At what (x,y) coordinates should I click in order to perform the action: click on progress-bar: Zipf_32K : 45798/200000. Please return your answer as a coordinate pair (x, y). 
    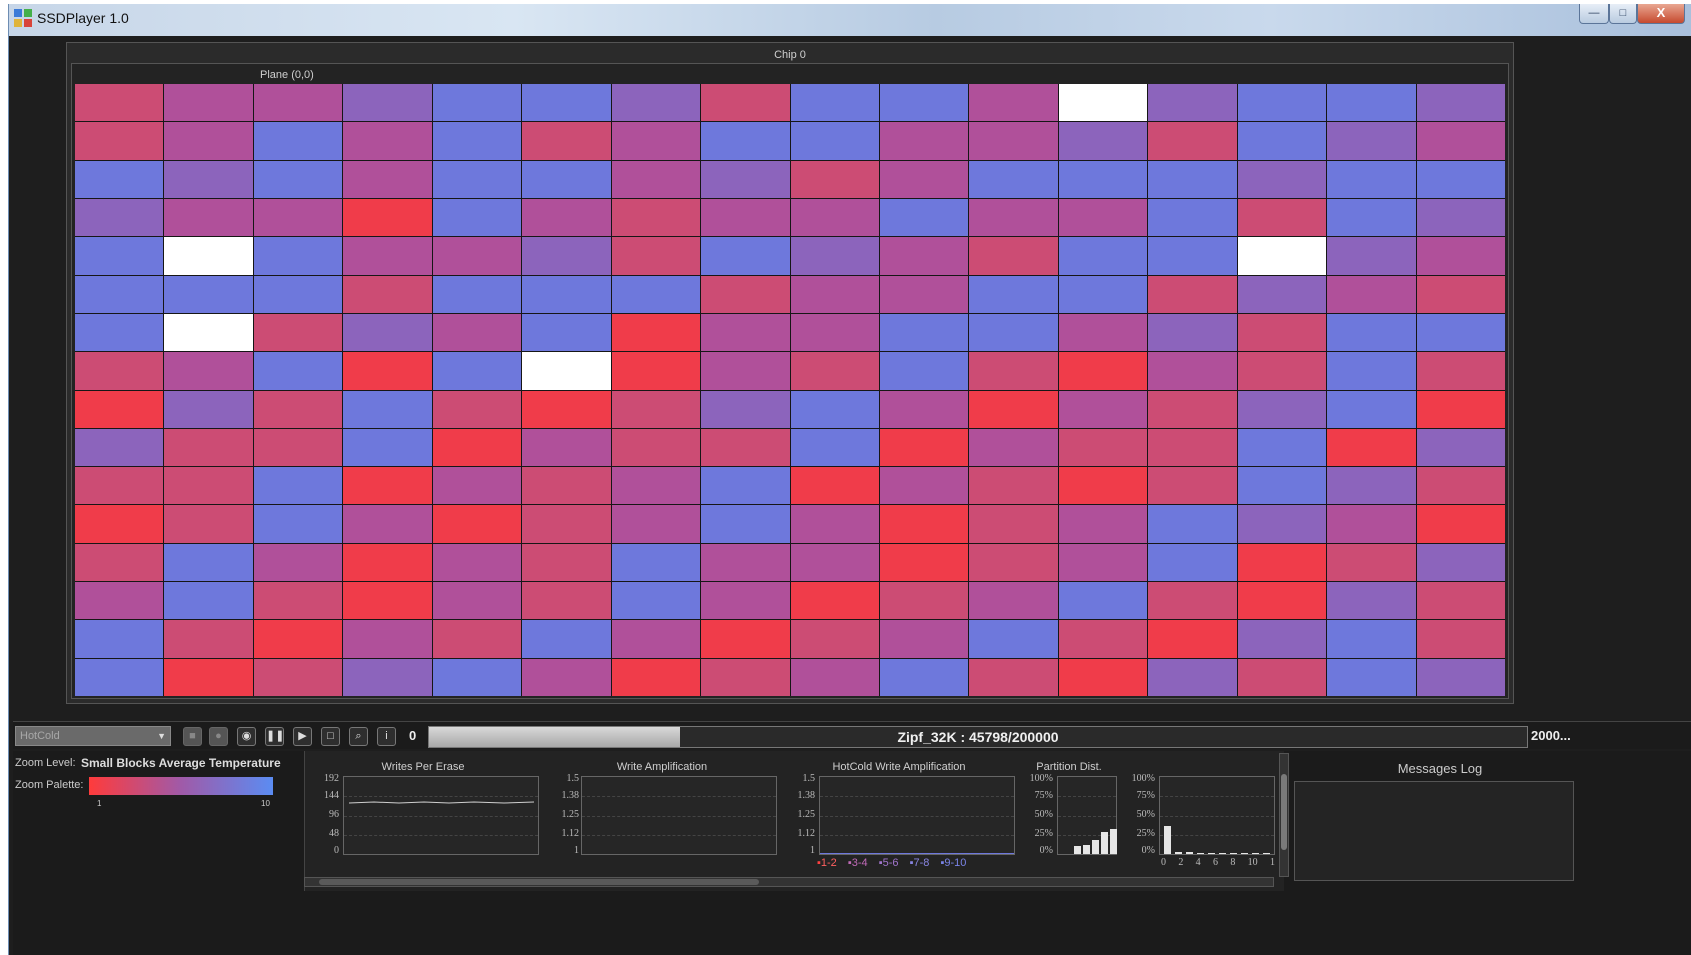
    Looking at the image, I should click on (978, 737).